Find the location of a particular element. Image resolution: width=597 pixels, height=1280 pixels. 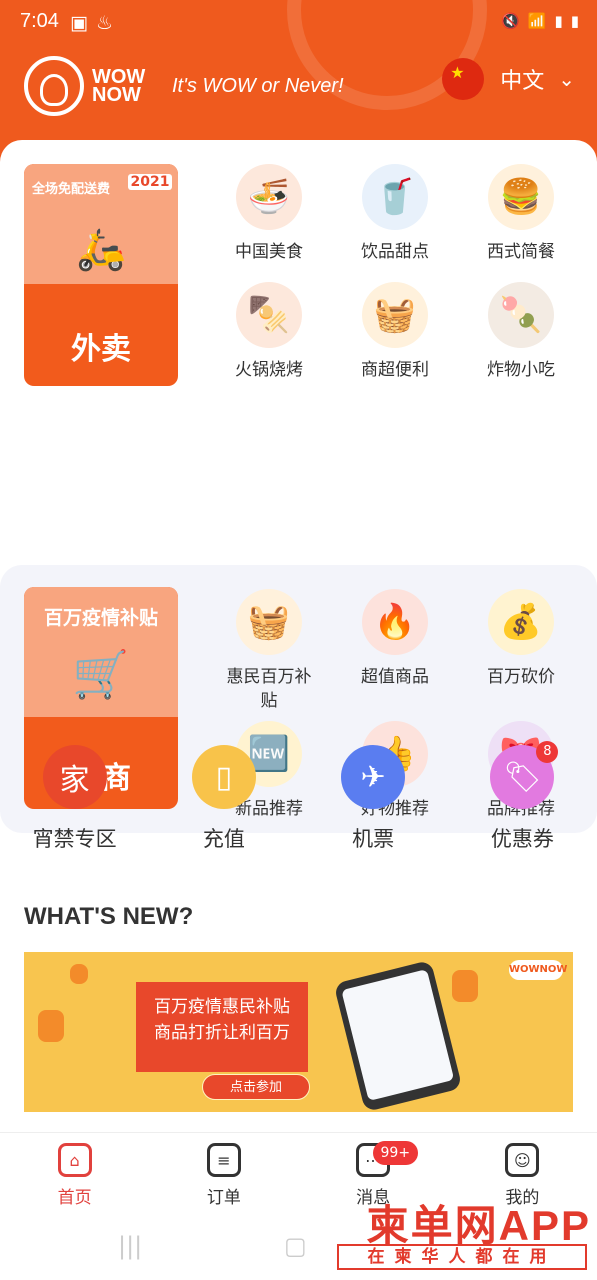

phone-icon: ▯ is located at coordinates (223, 777).